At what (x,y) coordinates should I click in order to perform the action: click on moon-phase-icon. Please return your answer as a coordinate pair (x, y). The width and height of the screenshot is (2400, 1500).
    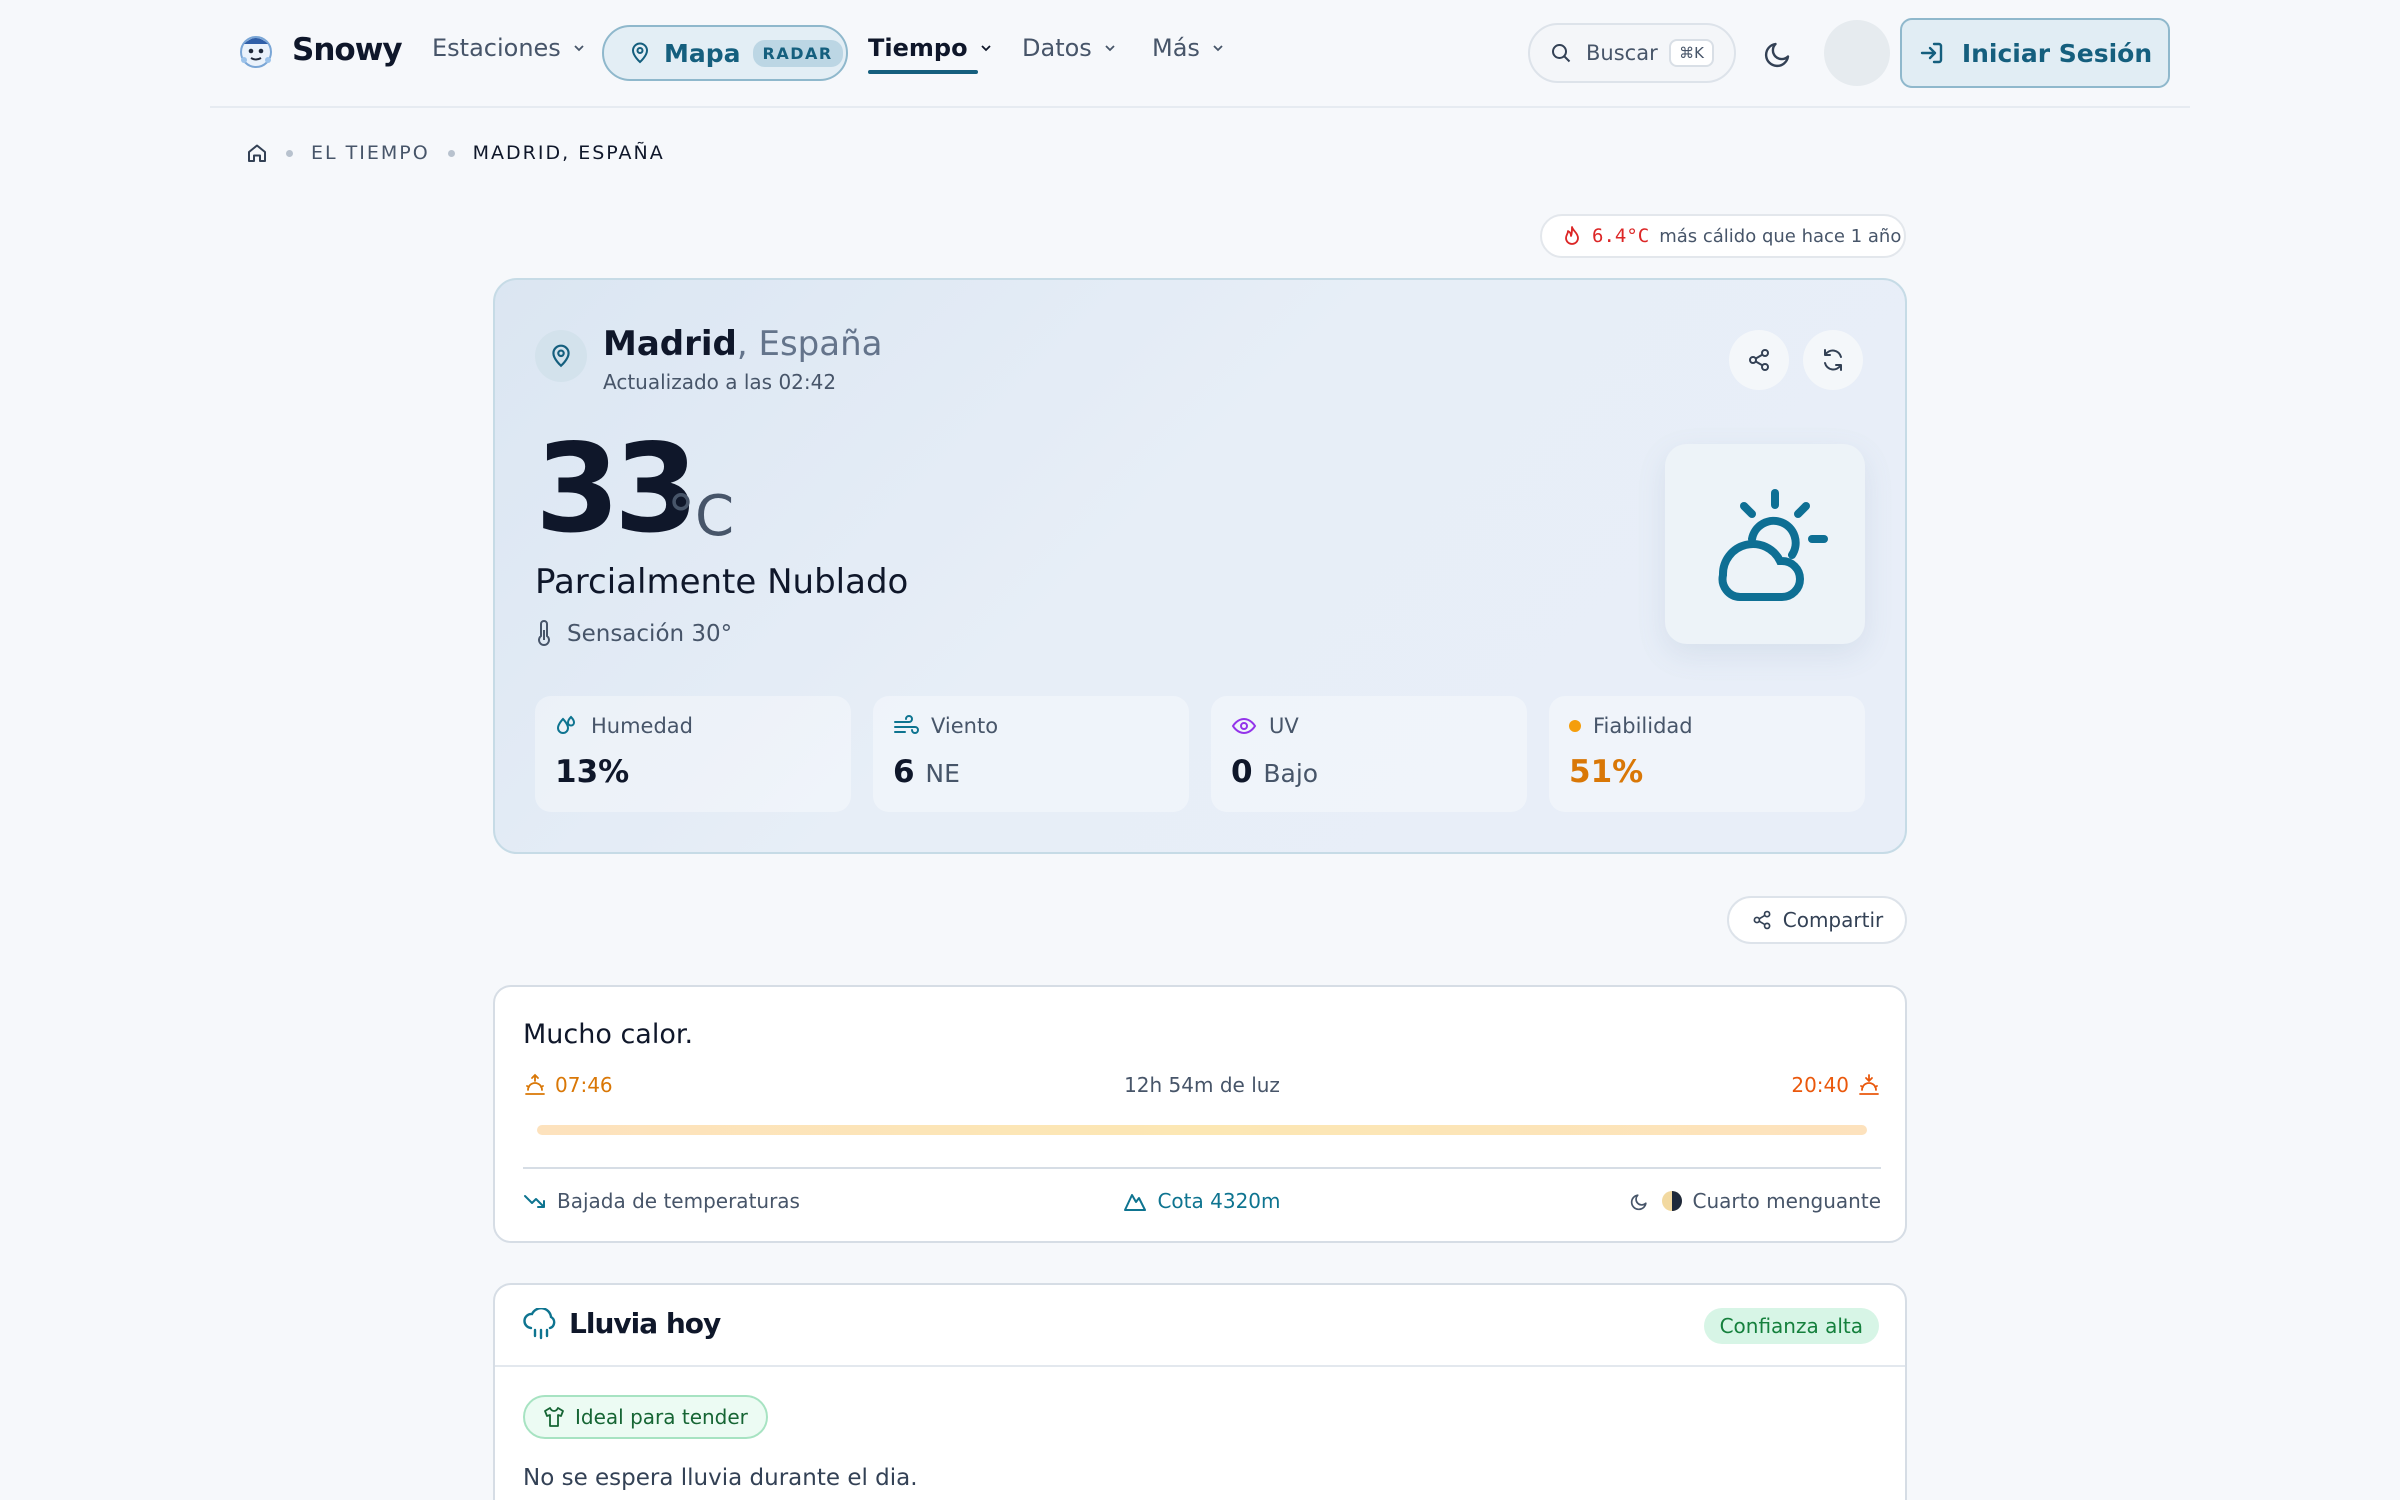
    Looking at the image, I should click on (1671, 1201).